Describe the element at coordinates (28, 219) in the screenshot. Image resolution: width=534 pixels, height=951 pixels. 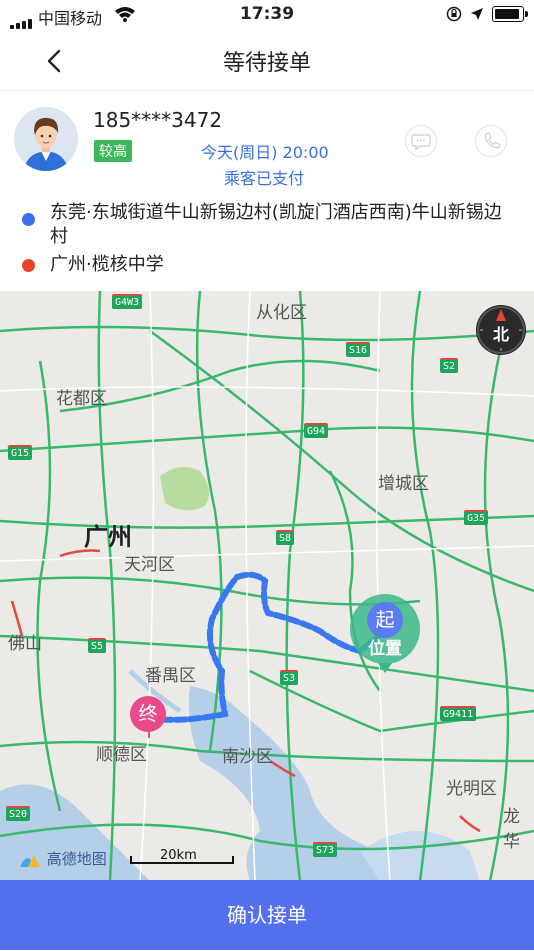
I see `start-point-dot` at that location.